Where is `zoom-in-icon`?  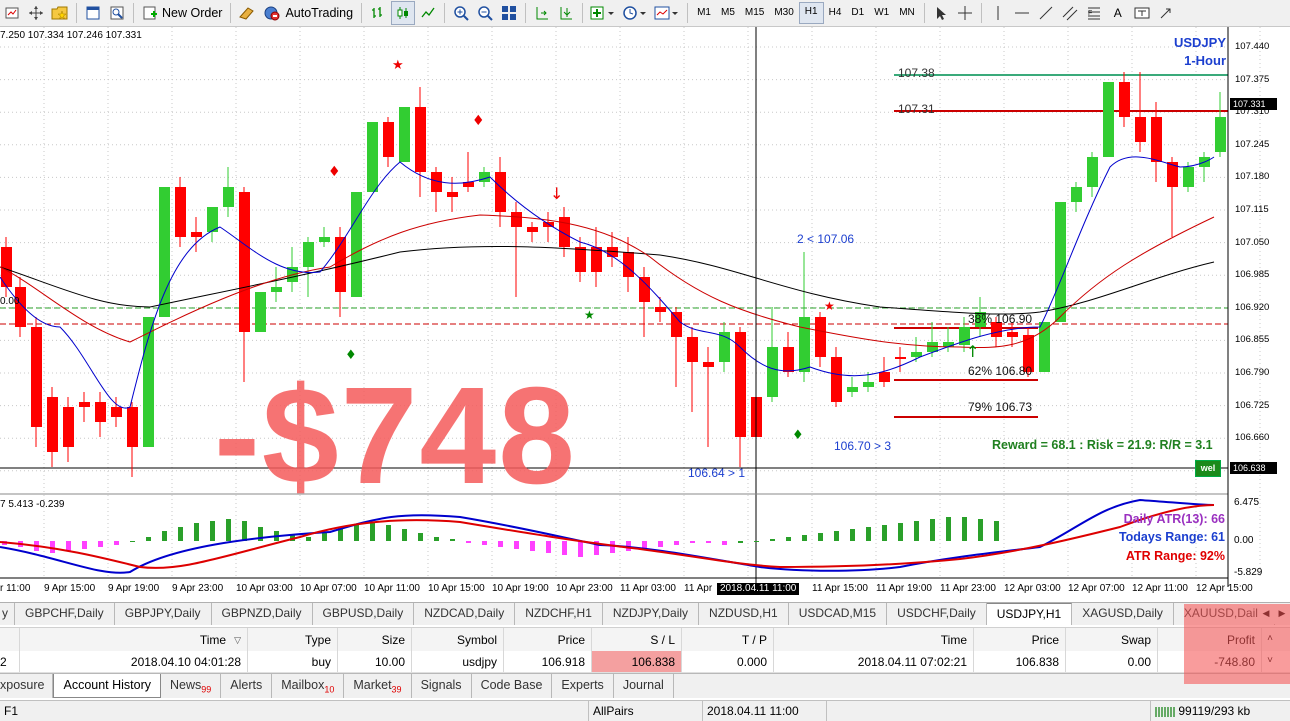 zoom-in-icon is located at coordinates (461, 13).